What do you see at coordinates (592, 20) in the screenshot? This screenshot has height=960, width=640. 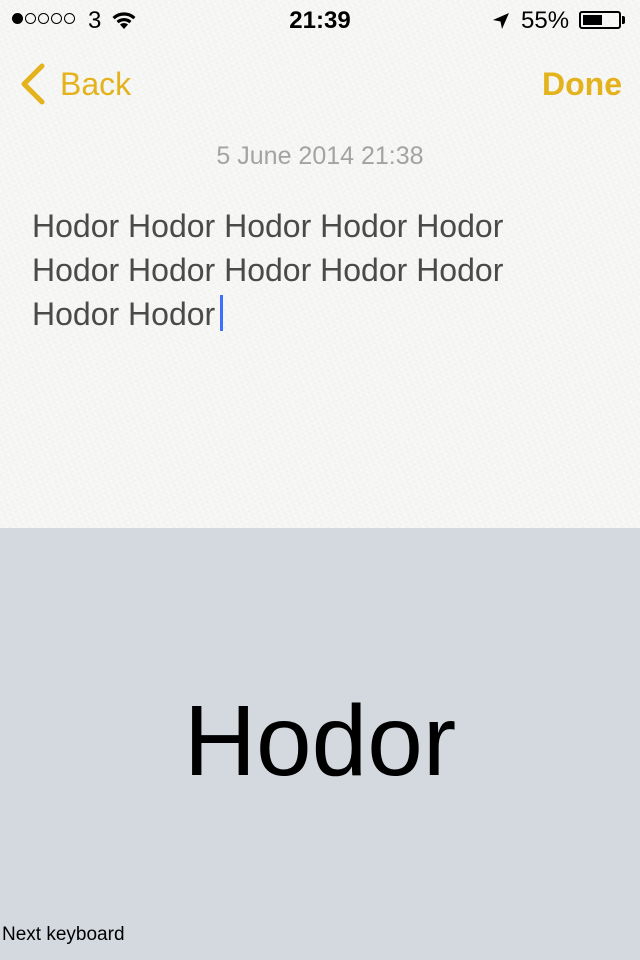 I see `battery-fill` at bounding box center [592, 20].